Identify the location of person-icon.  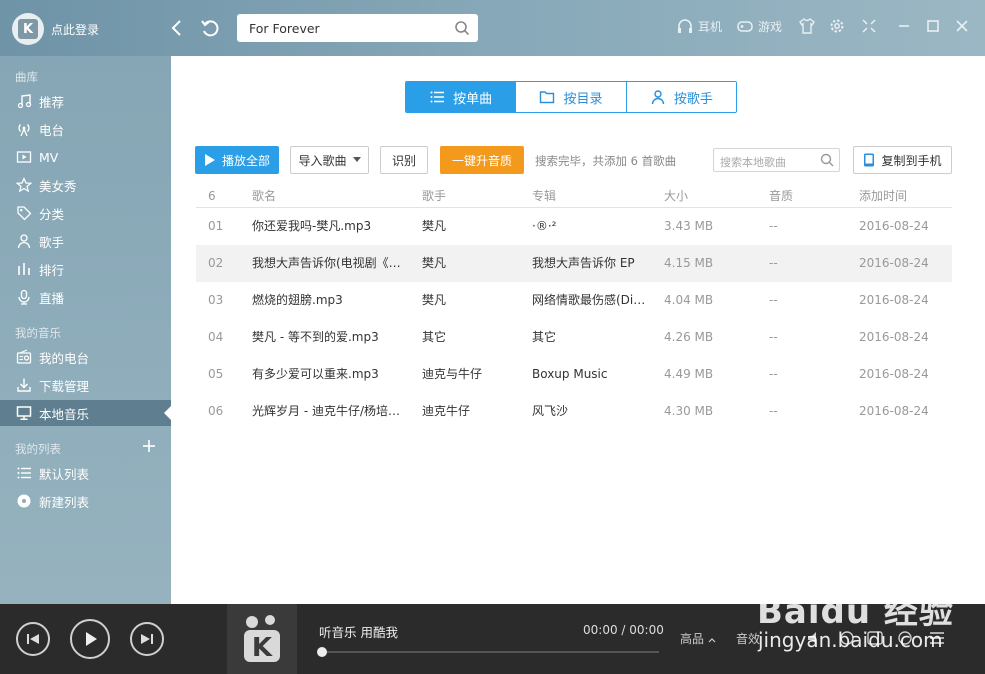
(658, 97).